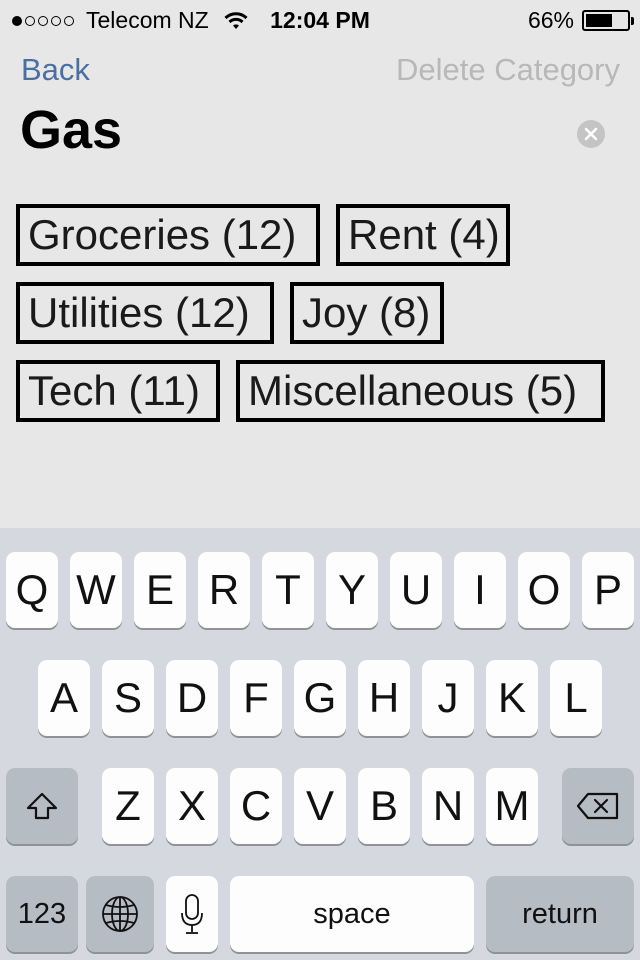 Image resolution: width=640 pixels, height=960 pixels. Describe the element at coordinates (608, 590) in the screenshot. I see `key-p: P` at that location.